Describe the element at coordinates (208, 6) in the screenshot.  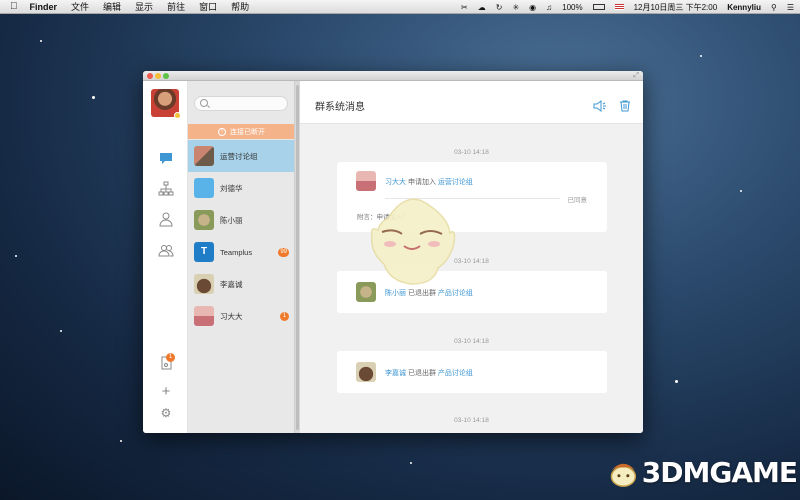
I see `menu-window: 窗口` at that location.